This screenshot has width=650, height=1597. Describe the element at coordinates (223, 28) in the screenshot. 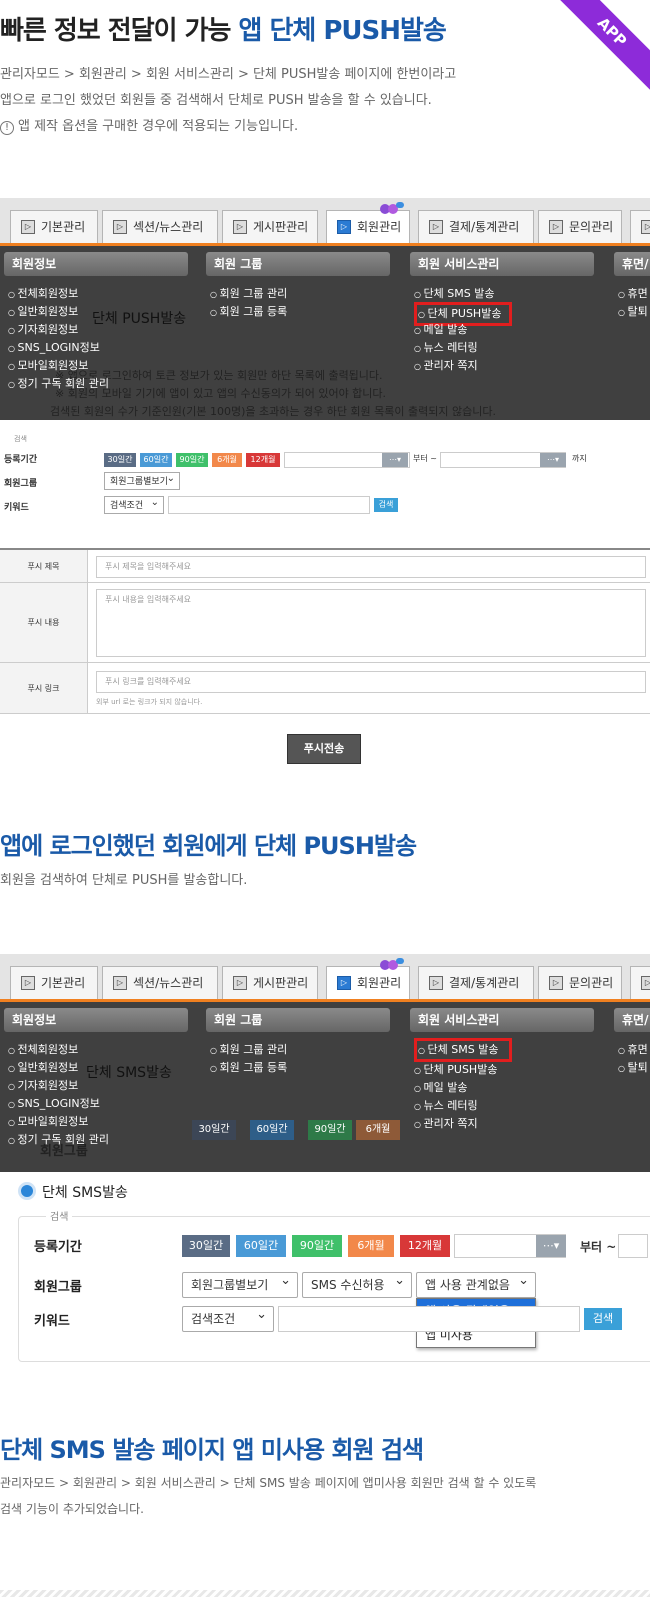

I see `section1-title: 빠른 정보 전달이 가능 앱 단체 PUSH발송` at that location.